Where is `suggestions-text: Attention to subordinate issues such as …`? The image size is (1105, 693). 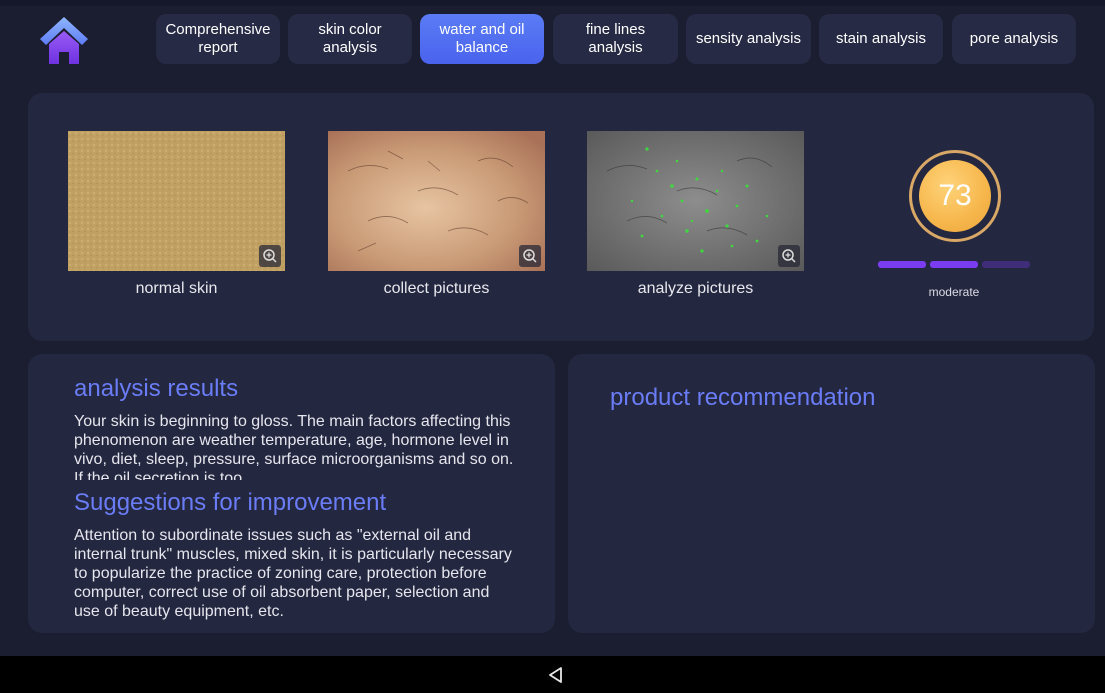 suggestions-text: Attention to subordinate issues such as … is located at coordinates (293, 573).